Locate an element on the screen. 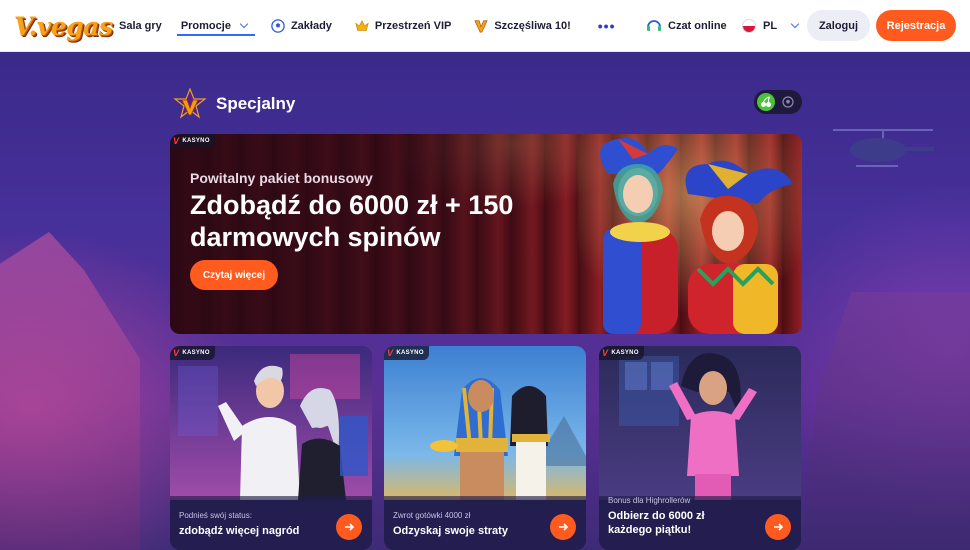 This screenshot has width=970, height=550. section-header: Specjalny is located at coordinates (233, 104).